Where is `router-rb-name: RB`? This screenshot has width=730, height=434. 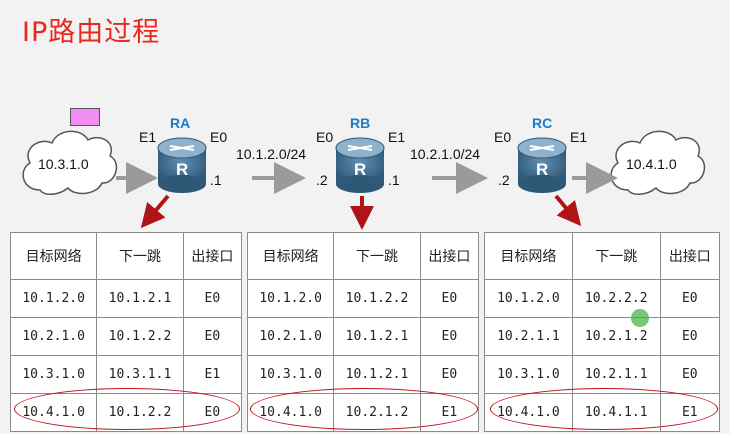 router-rb-name: RB is located at coordinates (360, 123).